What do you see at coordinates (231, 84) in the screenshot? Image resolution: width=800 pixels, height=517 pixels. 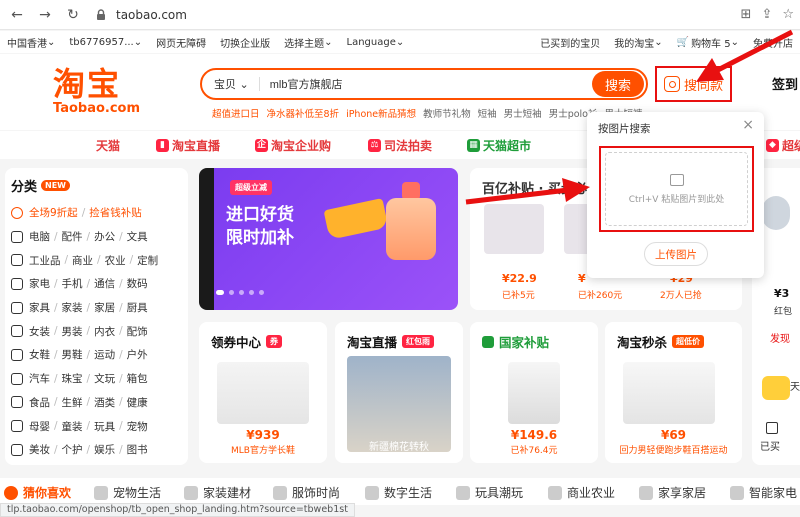 I see `search-category-select: 宝贝 ⌄` at bounding box center [231, 84].